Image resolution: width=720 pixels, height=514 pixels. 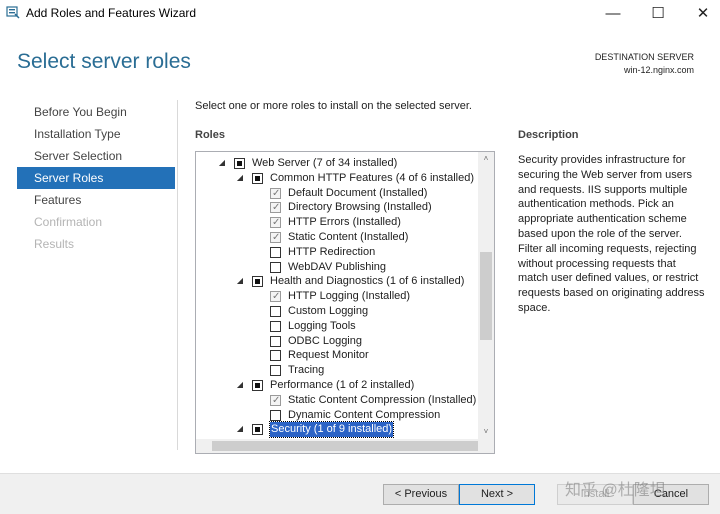 I want to click on nav-server-roles: Server Roles, so click(x=96, y=178).